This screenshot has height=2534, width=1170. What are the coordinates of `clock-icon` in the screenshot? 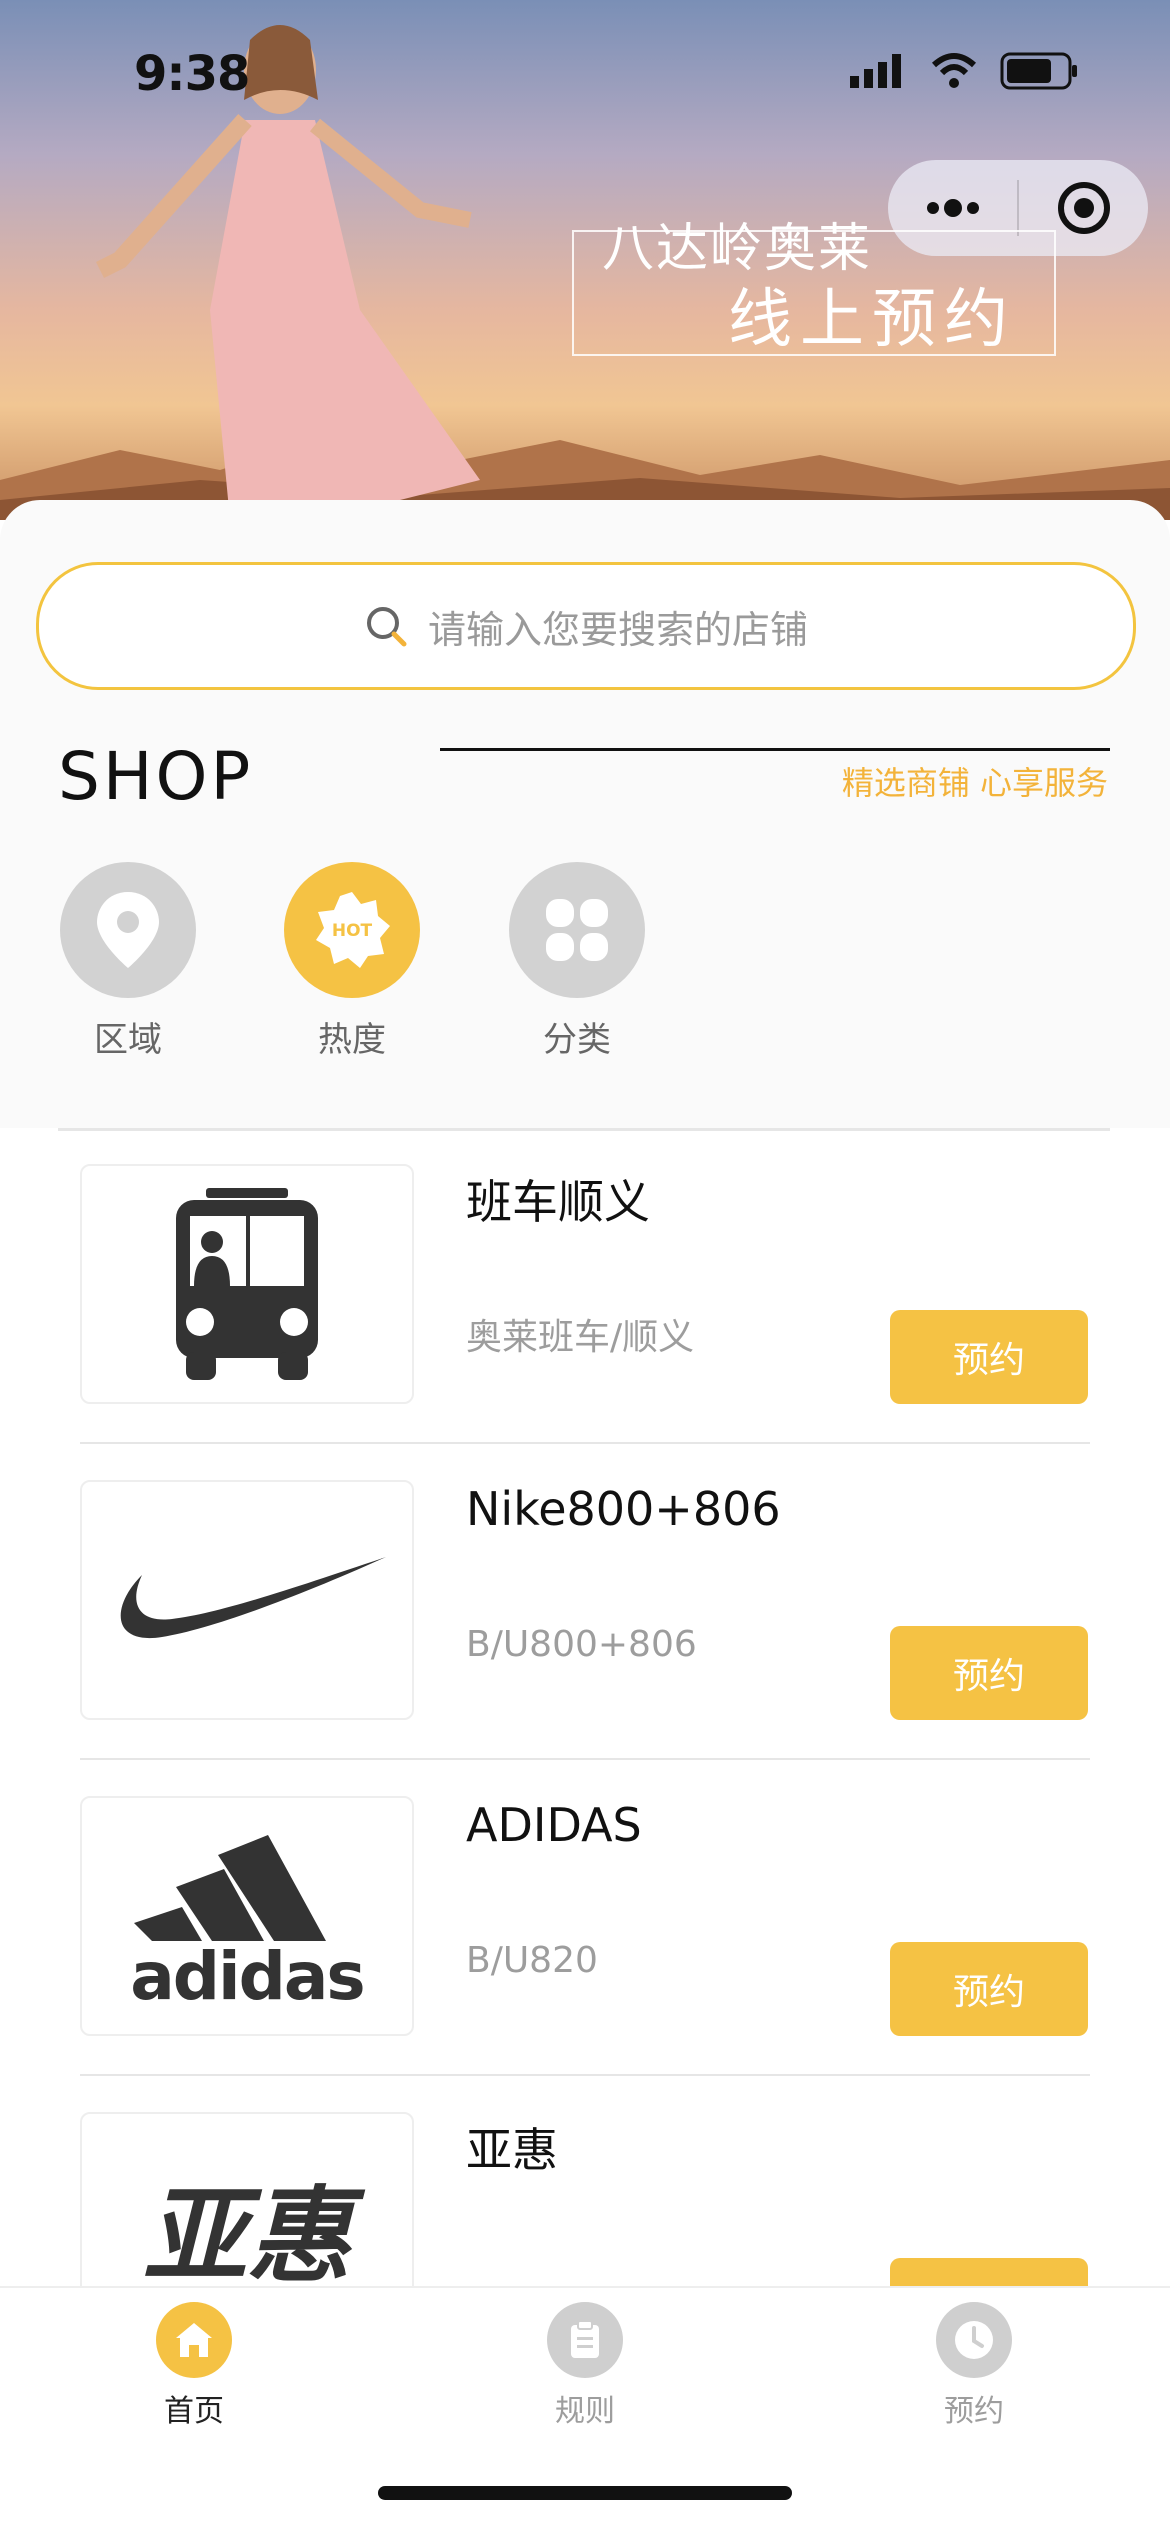 It's located at (974, 2340).